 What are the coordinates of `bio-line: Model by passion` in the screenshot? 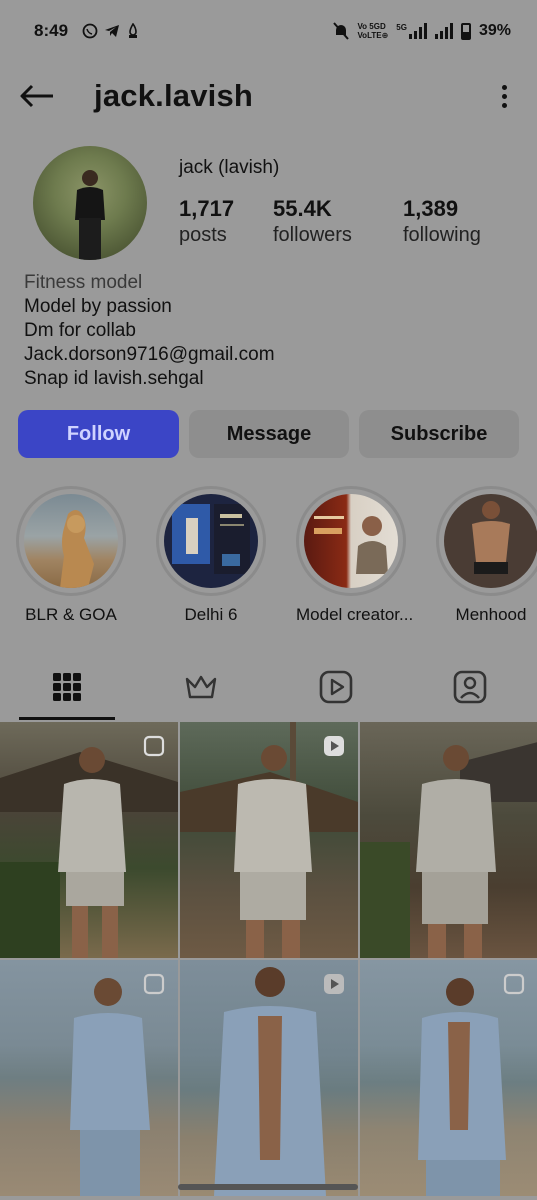 It's located at (98, 306).